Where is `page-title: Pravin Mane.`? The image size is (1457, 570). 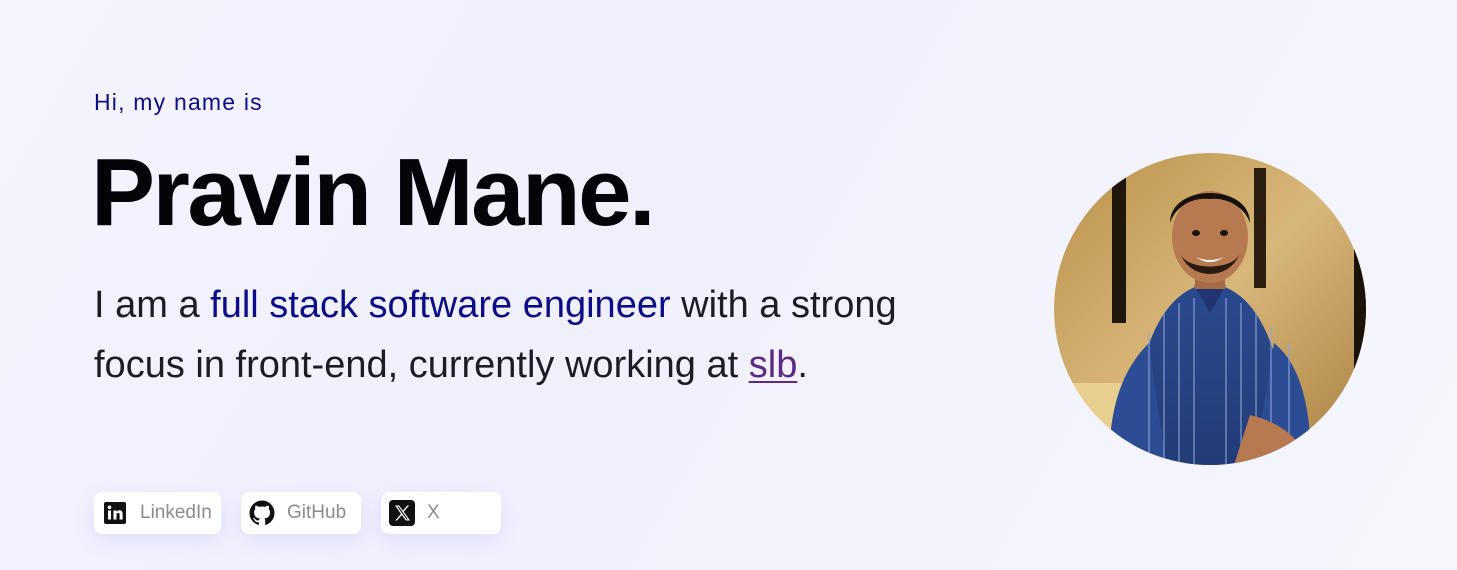 page-title: Pravin Mane. is located at coordinates (373, 192).